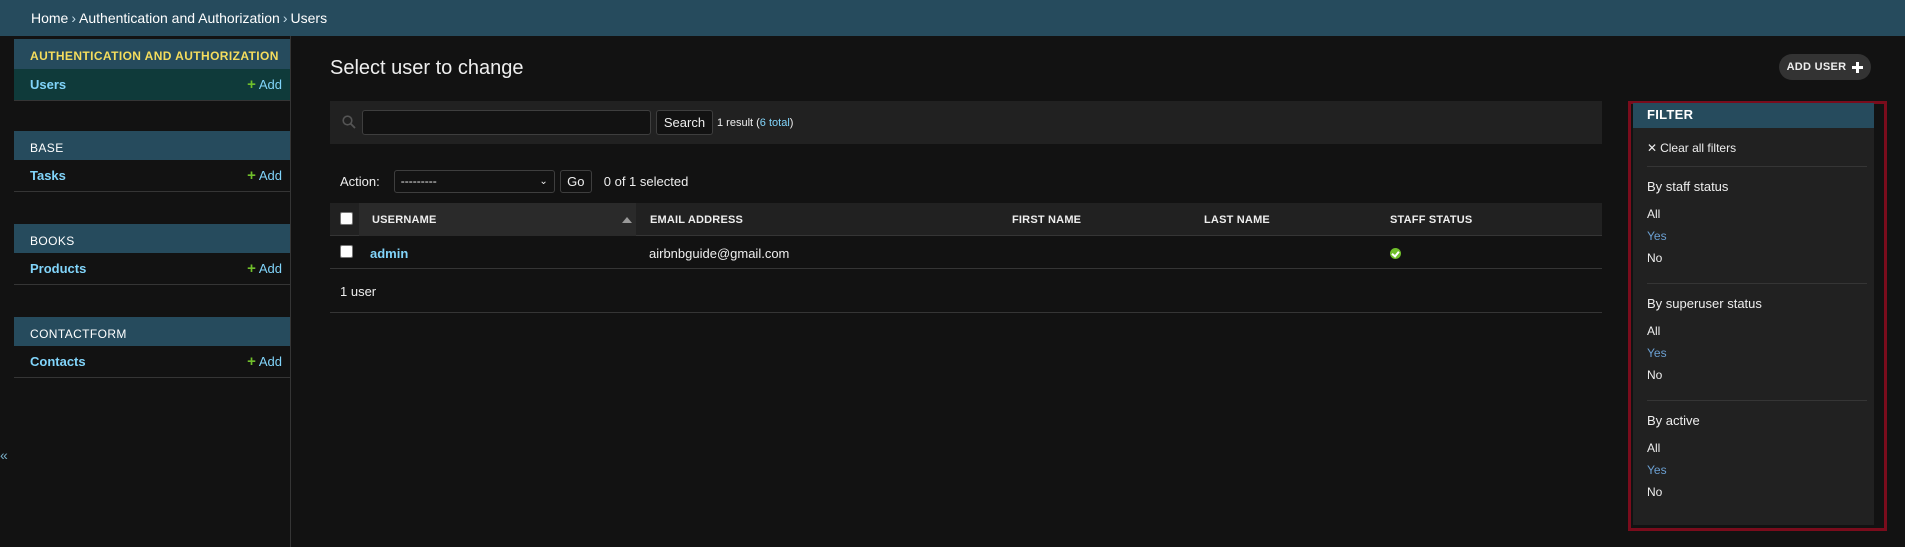  What do you see at coordinates (1816, 67) in the screenshot?
I see `add-user-button-label: ADD USER` at bounding box center [1816, 67].